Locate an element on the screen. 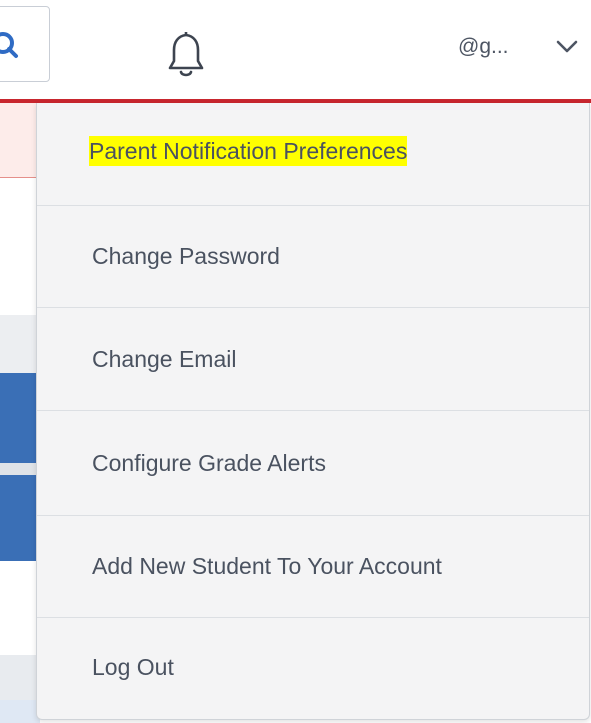 Image resolution: width=591 pixels, height=723 pixels. menu-item-add-new-student: Add New Student To Your Account is located at coordinates (313, 567).